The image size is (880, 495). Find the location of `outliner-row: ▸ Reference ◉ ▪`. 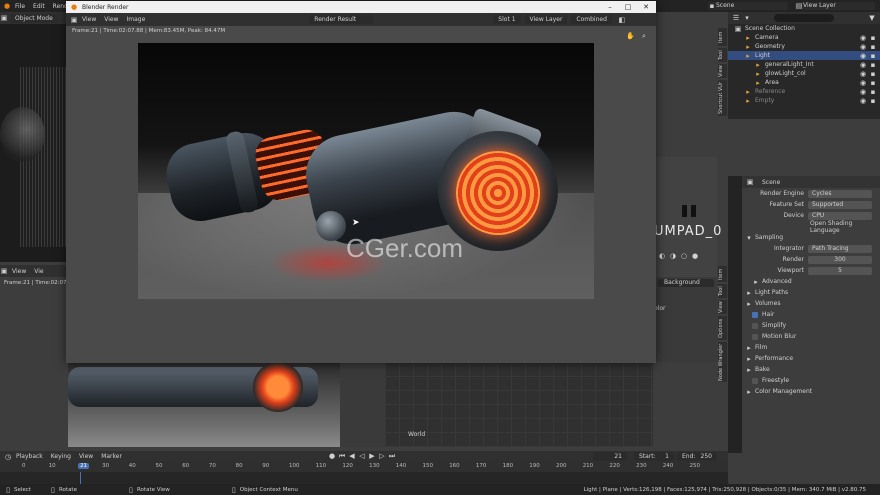

outliner-row: ▸ Reference ◉ ▪ is located at coordinates (804, 91).